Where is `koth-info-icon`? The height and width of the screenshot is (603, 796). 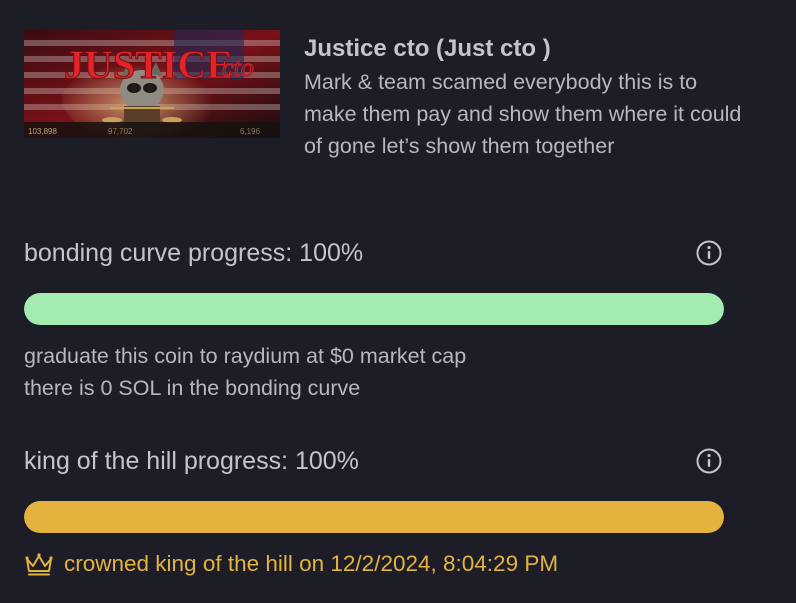 koth-info-icon is located at coordinates (709, 461).